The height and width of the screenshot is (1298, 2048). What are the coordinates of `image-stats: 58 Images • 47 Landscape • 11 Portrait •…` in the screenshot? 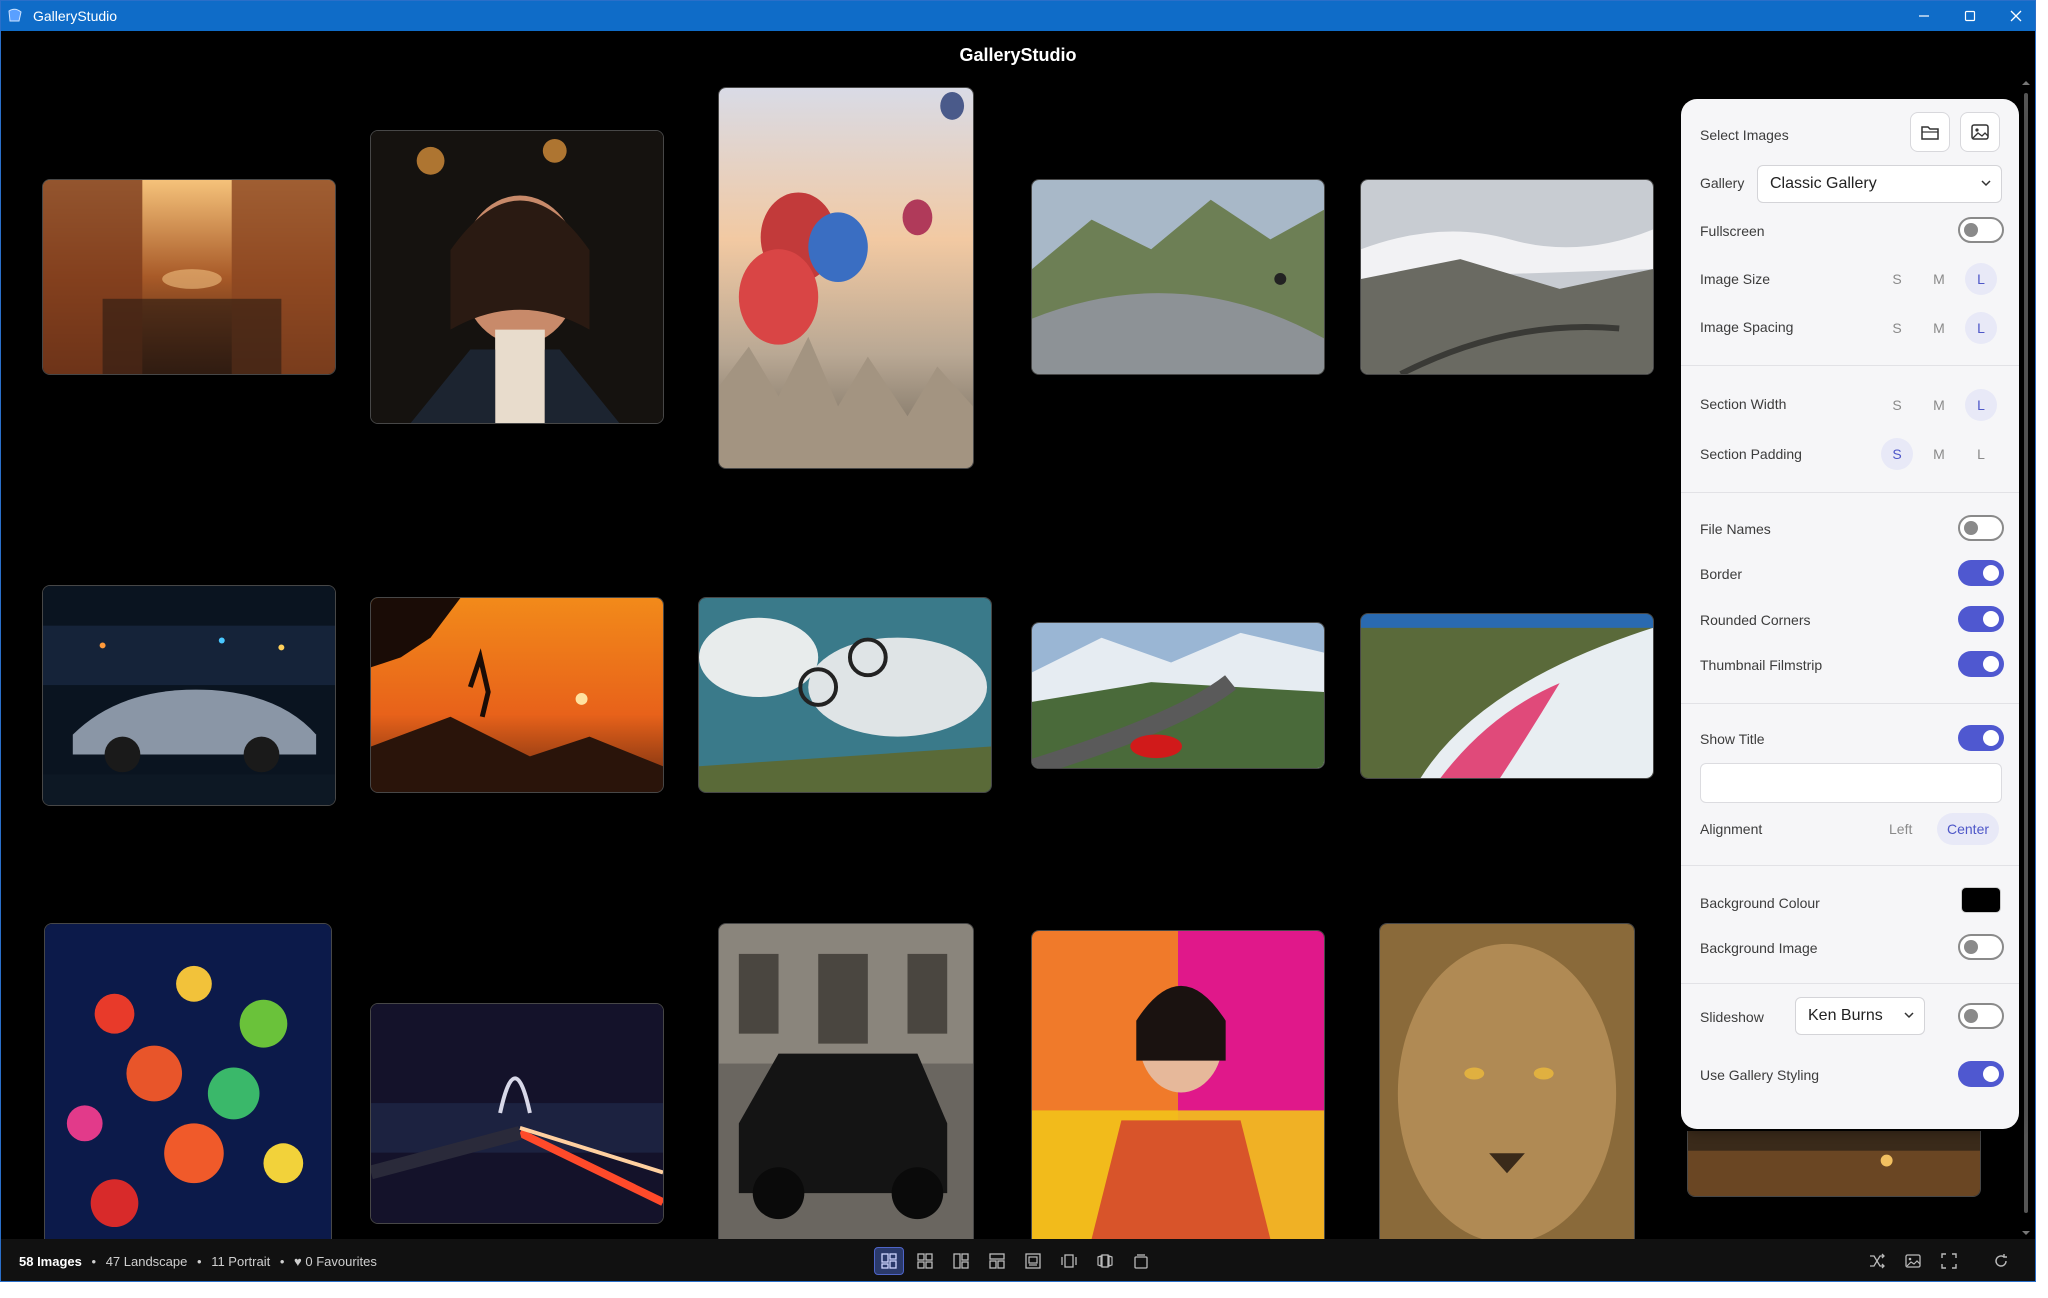 It's located at (198, 1261).